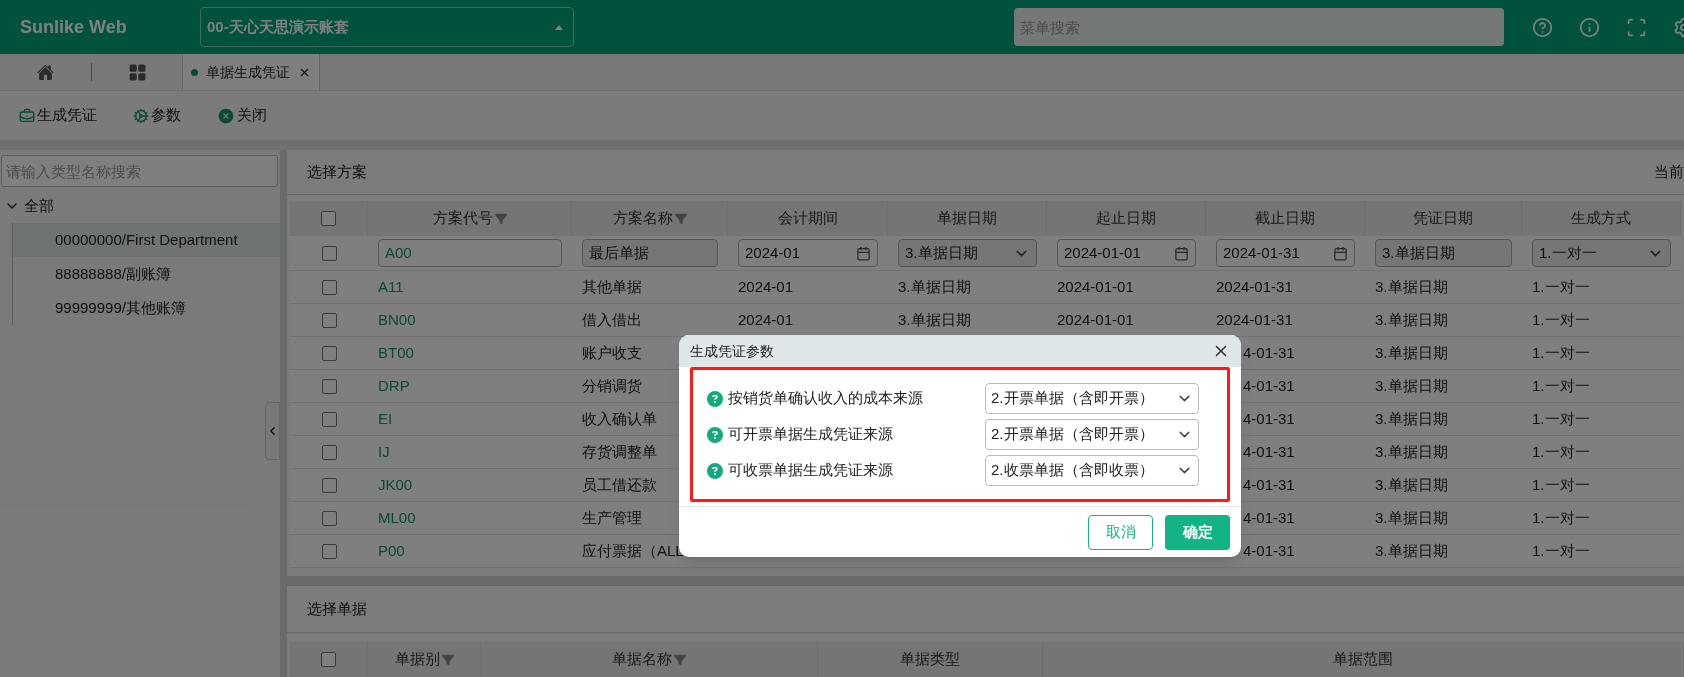  What do you see at coordinates (1092, 470) in the screenshot?
I see `param-select: 2.收票单据（含即收票）` at bounding box center [1092, 470].